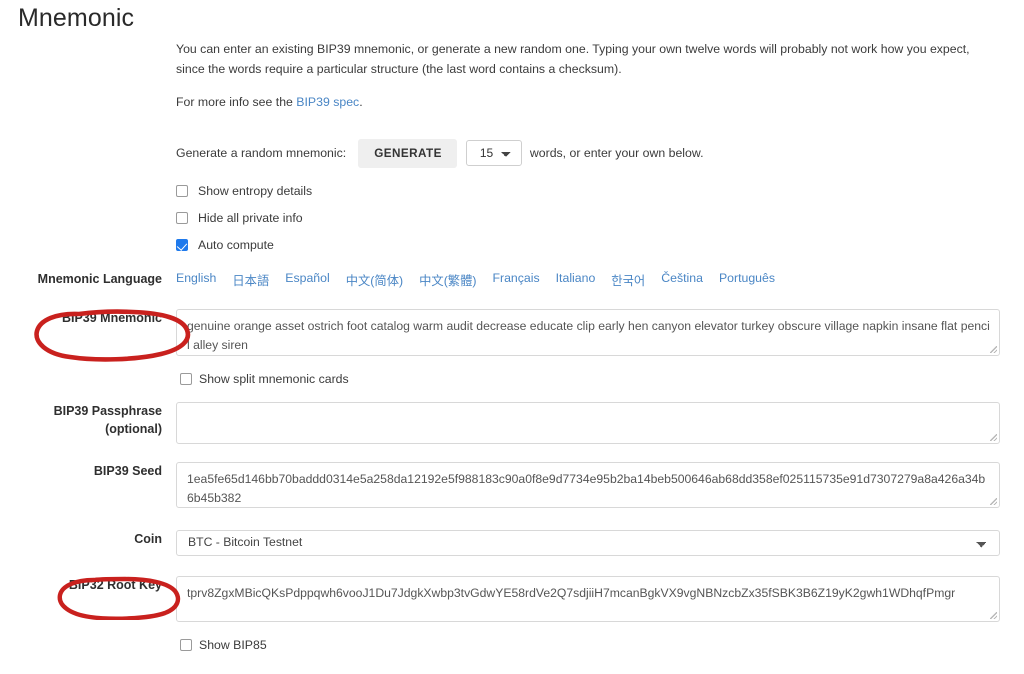 This screenshot has width=1024, height=674. I want to click on bip39-mnemonic-row: BIP39 Mnemonic, so click(512, 332).